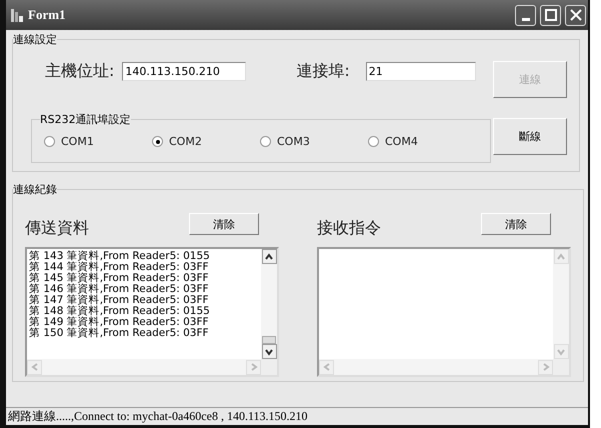  I want to click on log-line: 第 143 筆資料,From Reader5: 0155, so click(120, 256).